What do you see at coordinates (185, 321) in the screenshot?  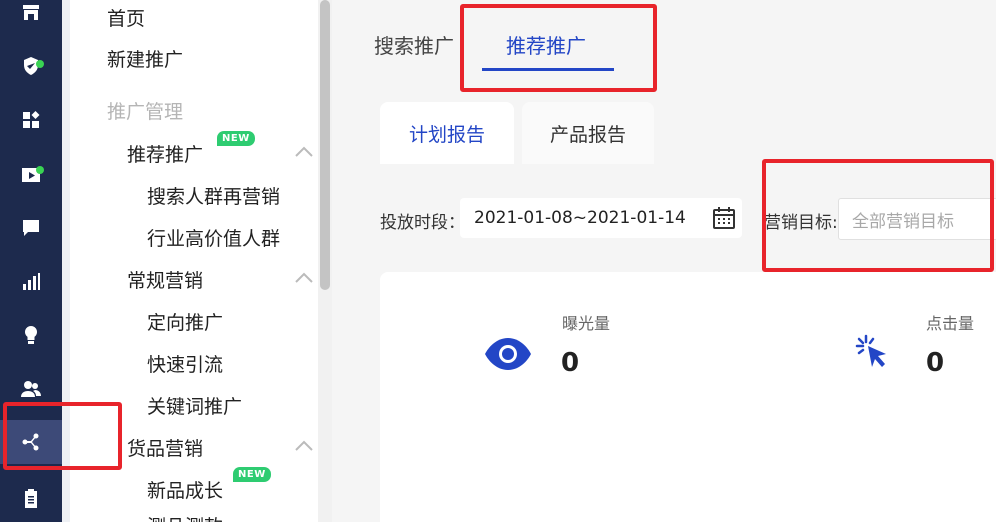 I see `menu-item-targeted: 定向推广` at bounding box center [185, 321].